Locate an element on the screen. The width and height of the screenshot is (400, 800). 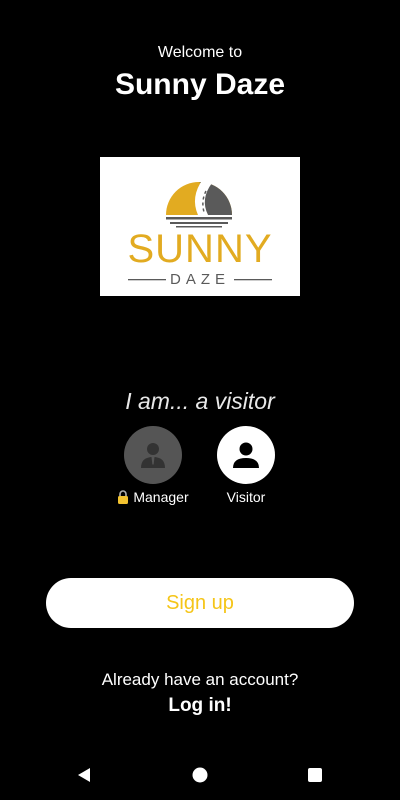
visitor-avatar is located at coordinates (246, 455).